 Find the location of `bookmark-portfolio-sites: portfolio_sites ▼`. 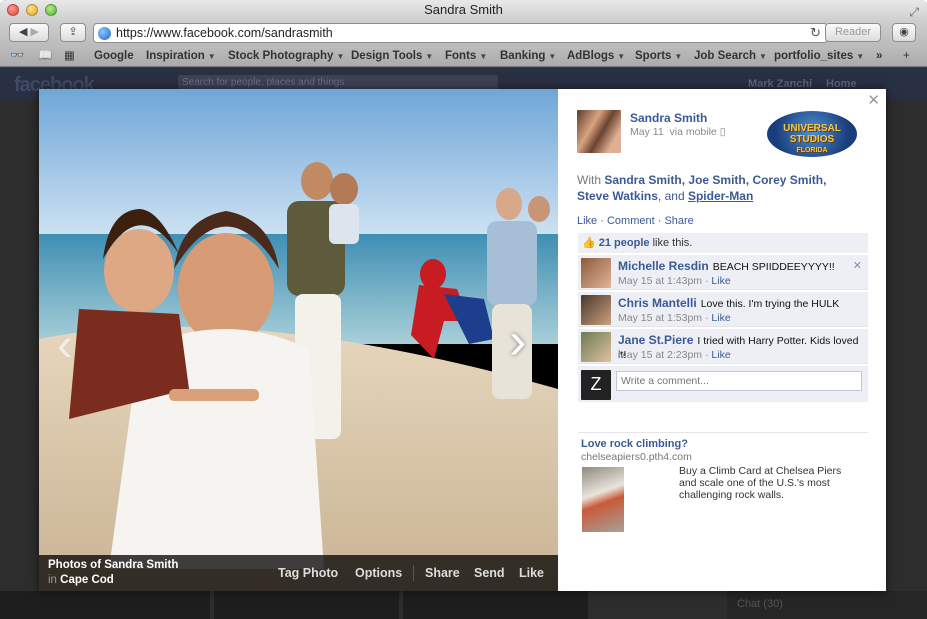

bookmark-portfolio-sites: portfolio_sites ▼ is located at coordinates (819, 56).